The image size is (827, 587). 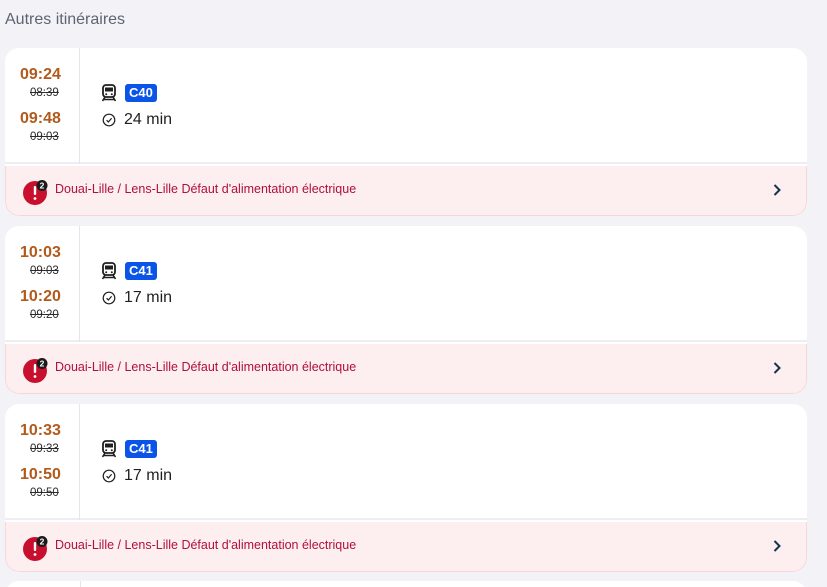 What do you see at coordinates (40, 118) in the screenshot?
I see `arrival-actual-time: 09:48` at bounding box center [40, 118].